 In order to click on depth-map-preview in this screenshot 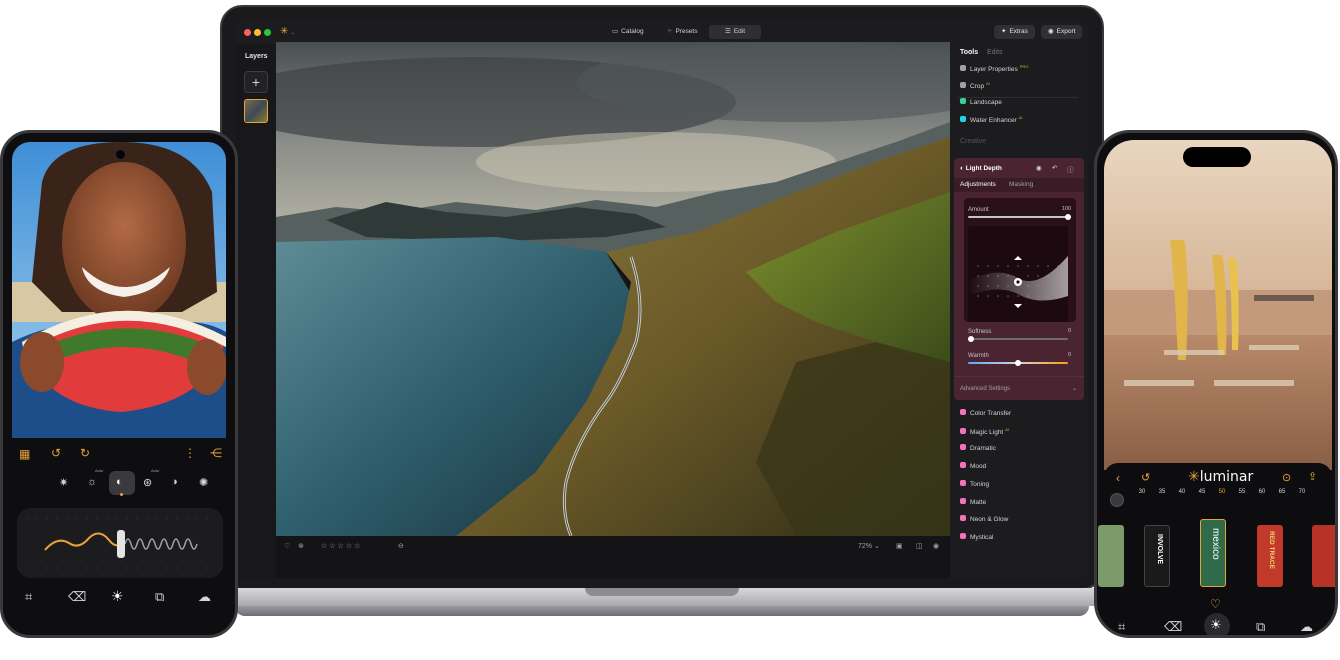, I will do `click(1018, 274)`.